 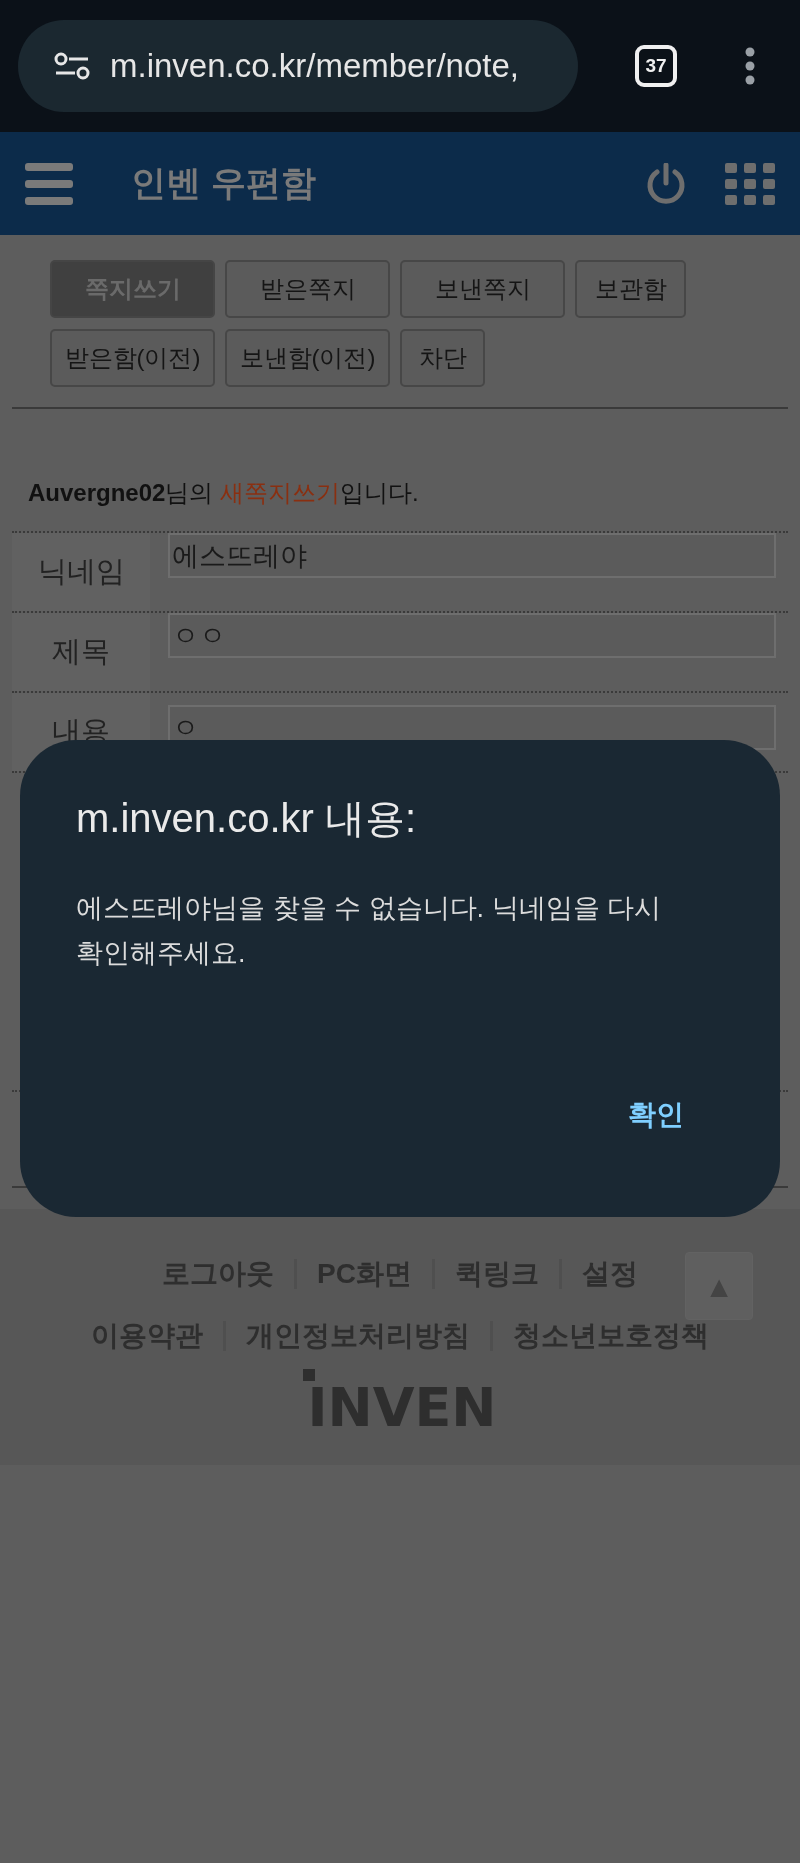 I want to click on power-icon, so click(x=666, y=183).